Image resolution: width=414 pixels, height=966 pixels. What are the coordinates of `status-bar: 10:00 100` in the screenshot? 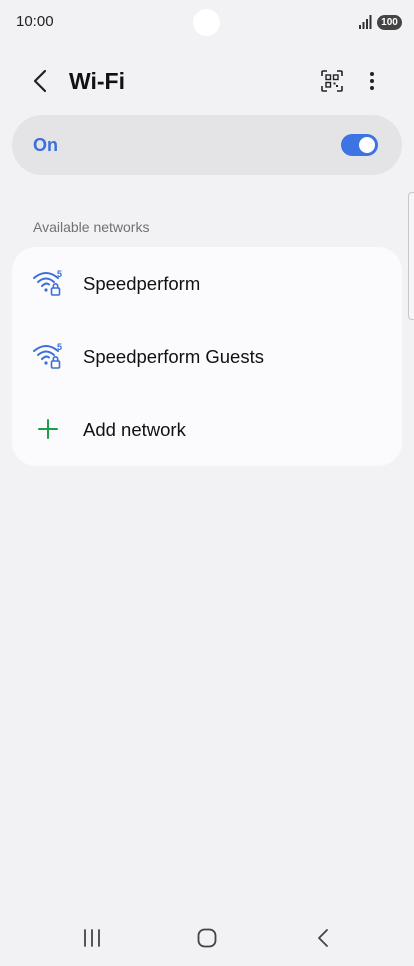 It's located at (207, 22).